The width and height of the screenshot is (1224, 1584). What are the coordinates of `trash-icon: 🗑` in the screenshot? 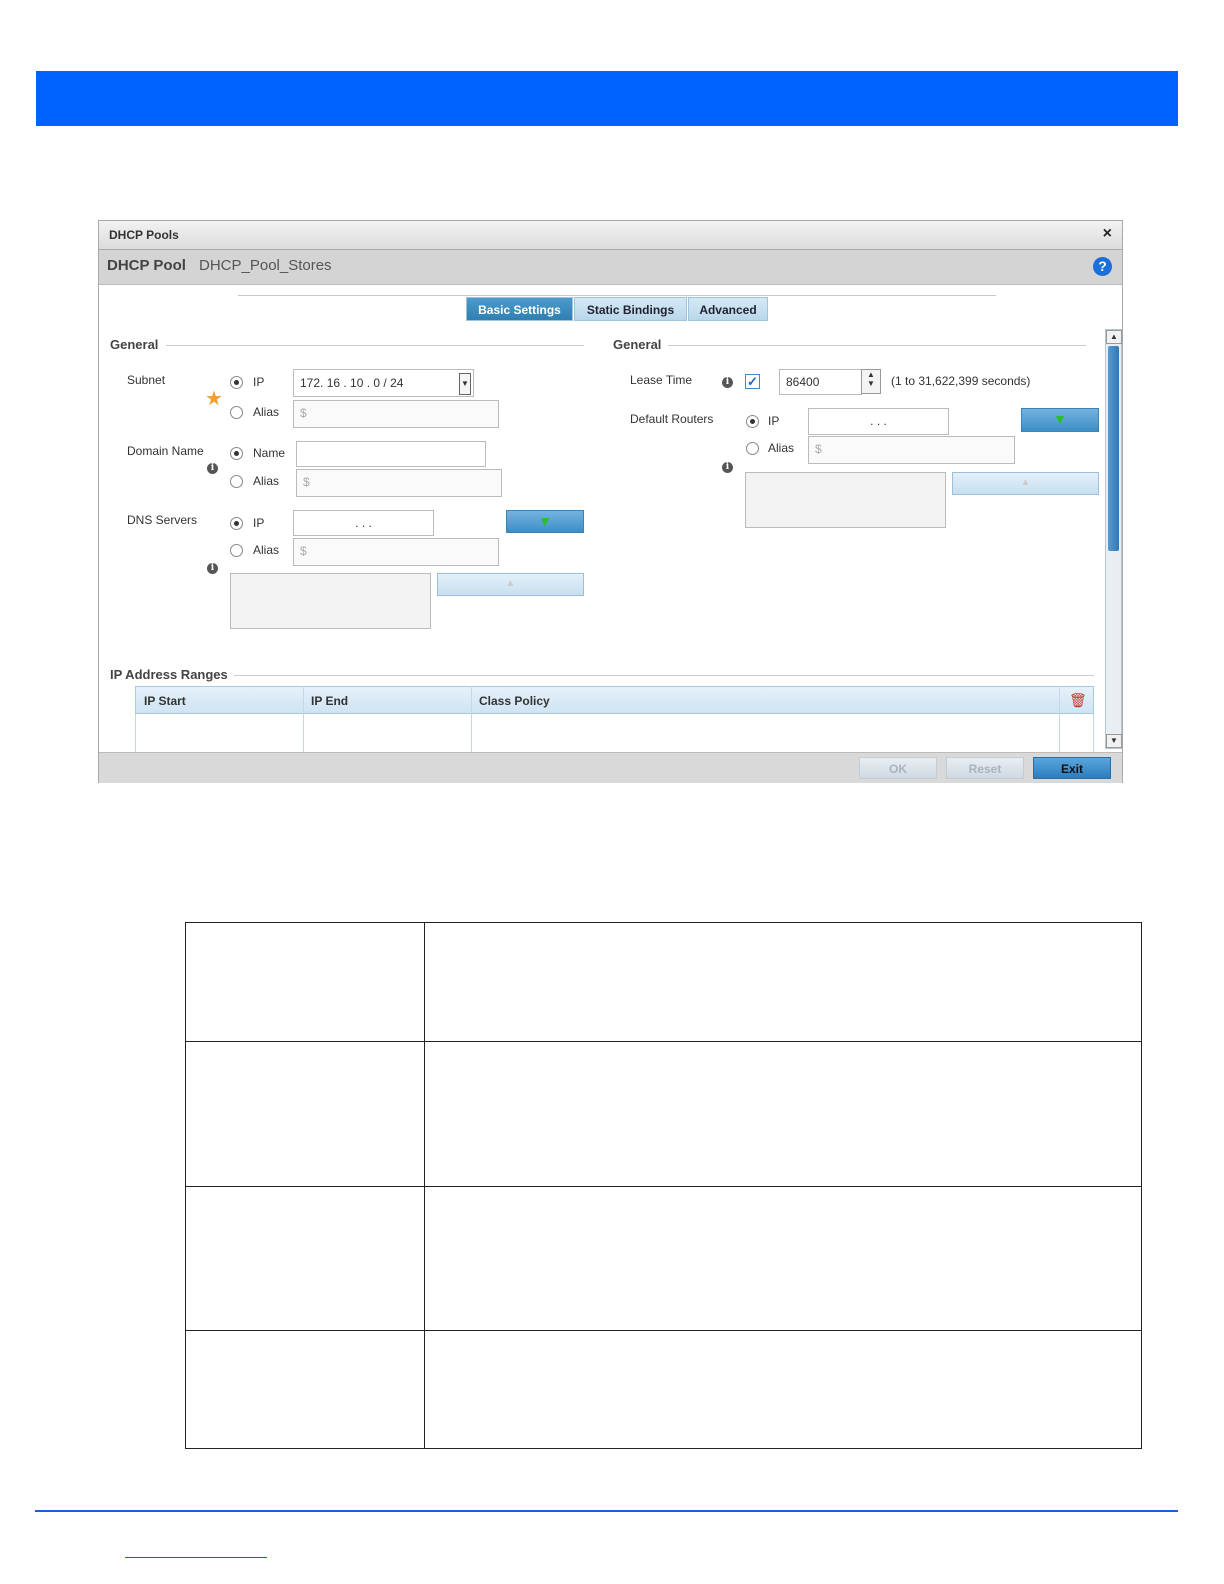 It's located at (1078, 700).